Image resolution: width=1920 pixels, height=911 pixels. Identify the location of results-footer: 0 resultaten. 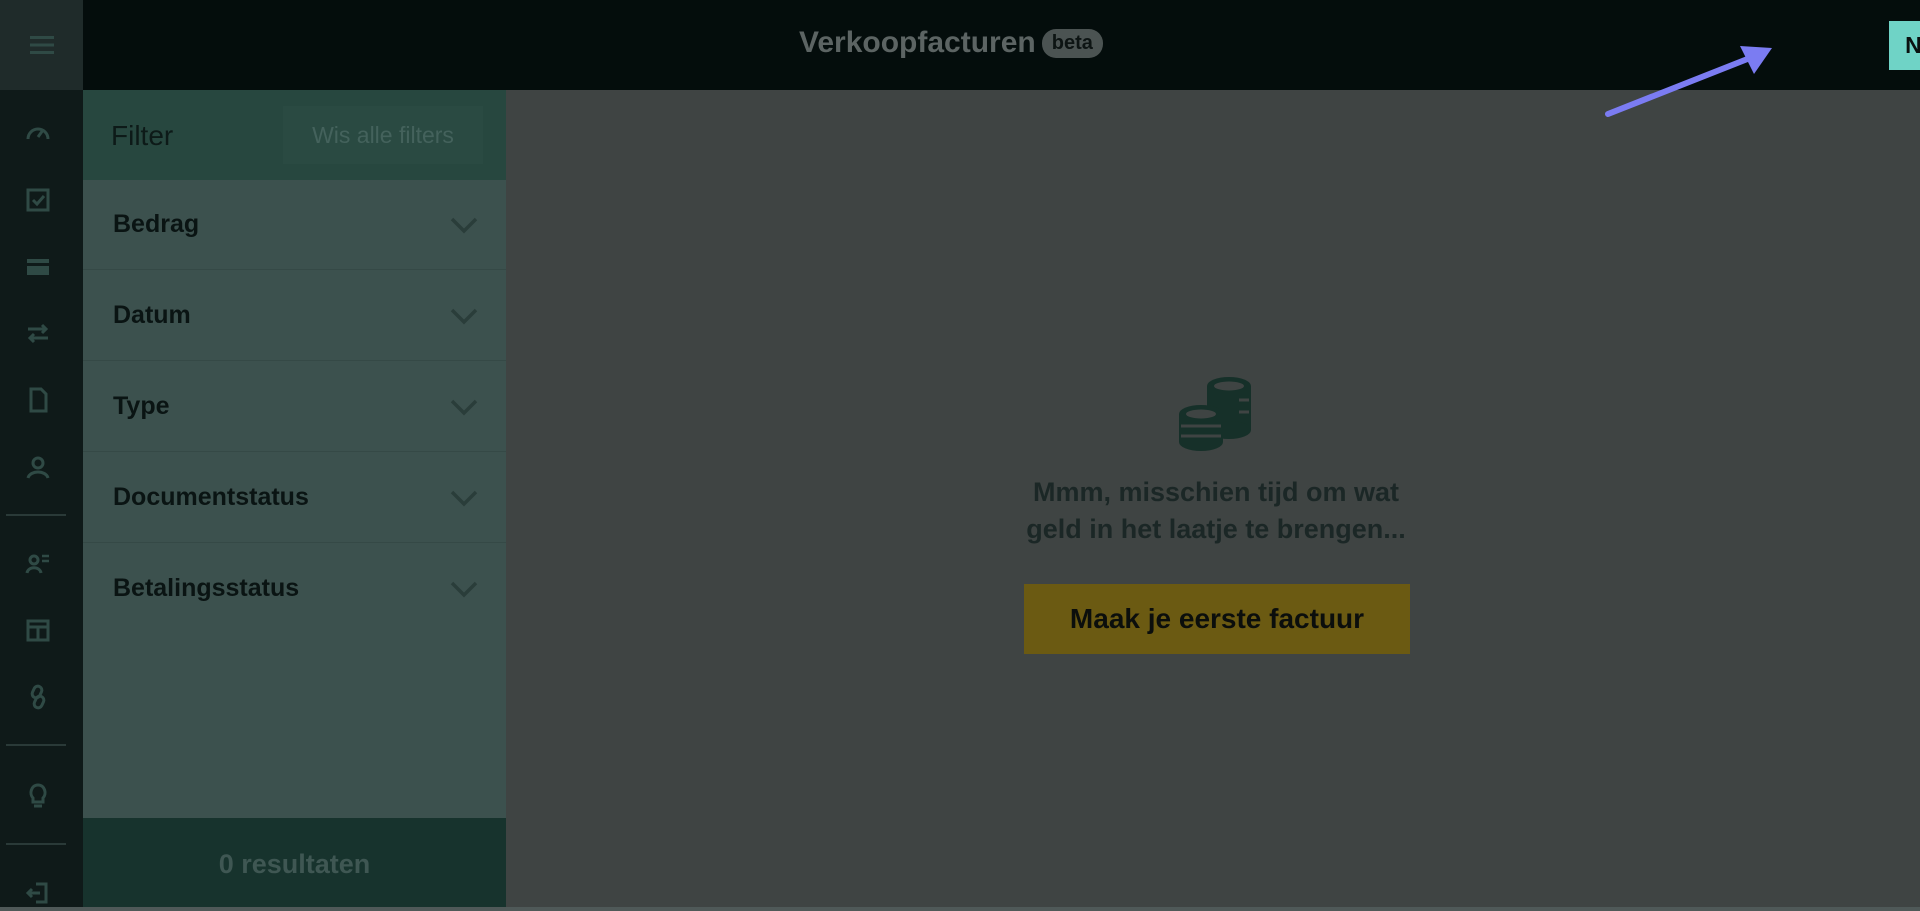
(294, 864).